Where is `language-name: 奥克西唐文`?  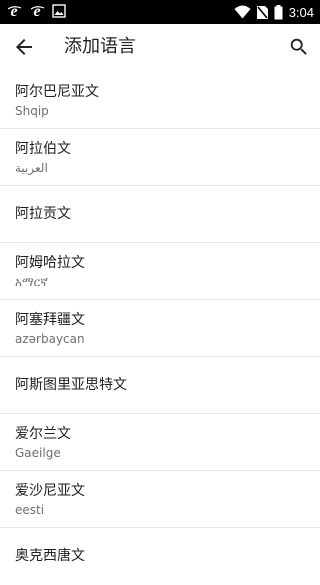
language-name: 奥克西唐文 is located at coordinates (50, 556).